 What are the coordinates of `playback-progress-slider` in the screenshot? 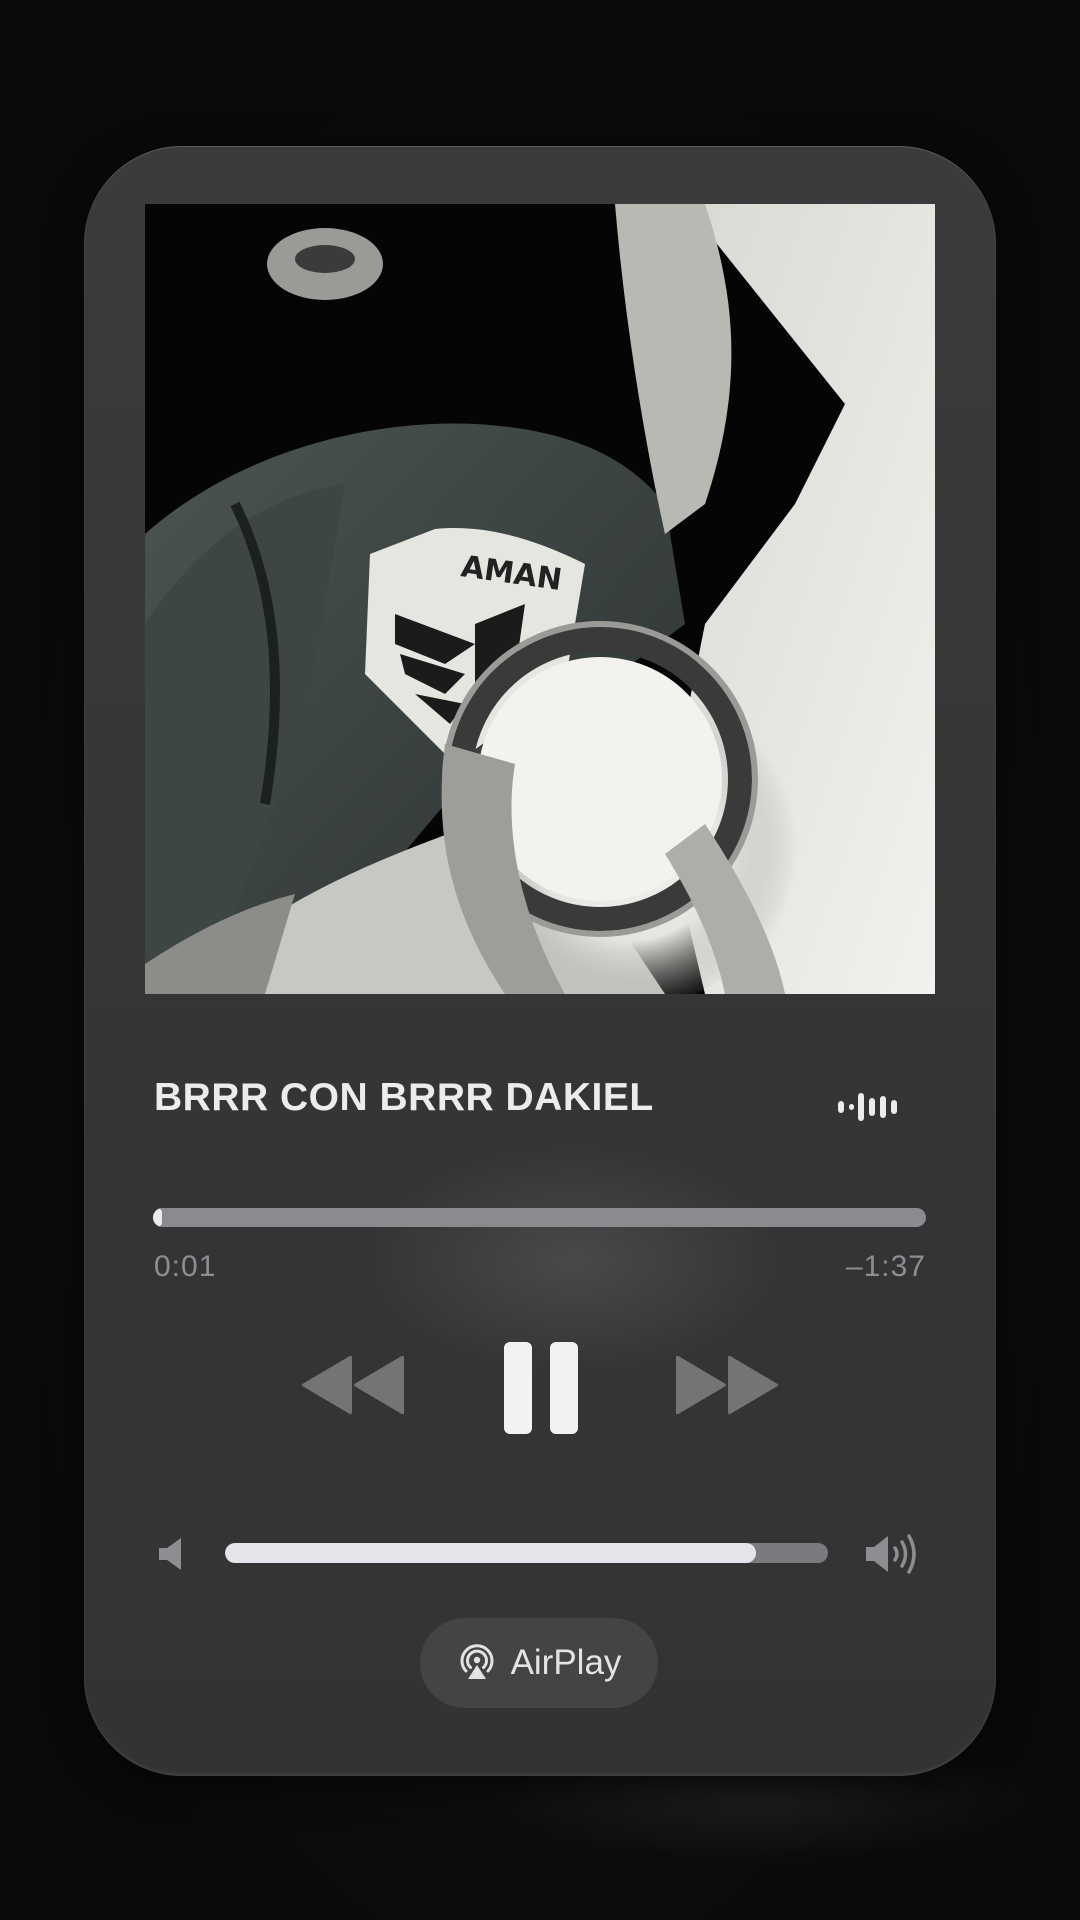 It's located at (539, 1217).